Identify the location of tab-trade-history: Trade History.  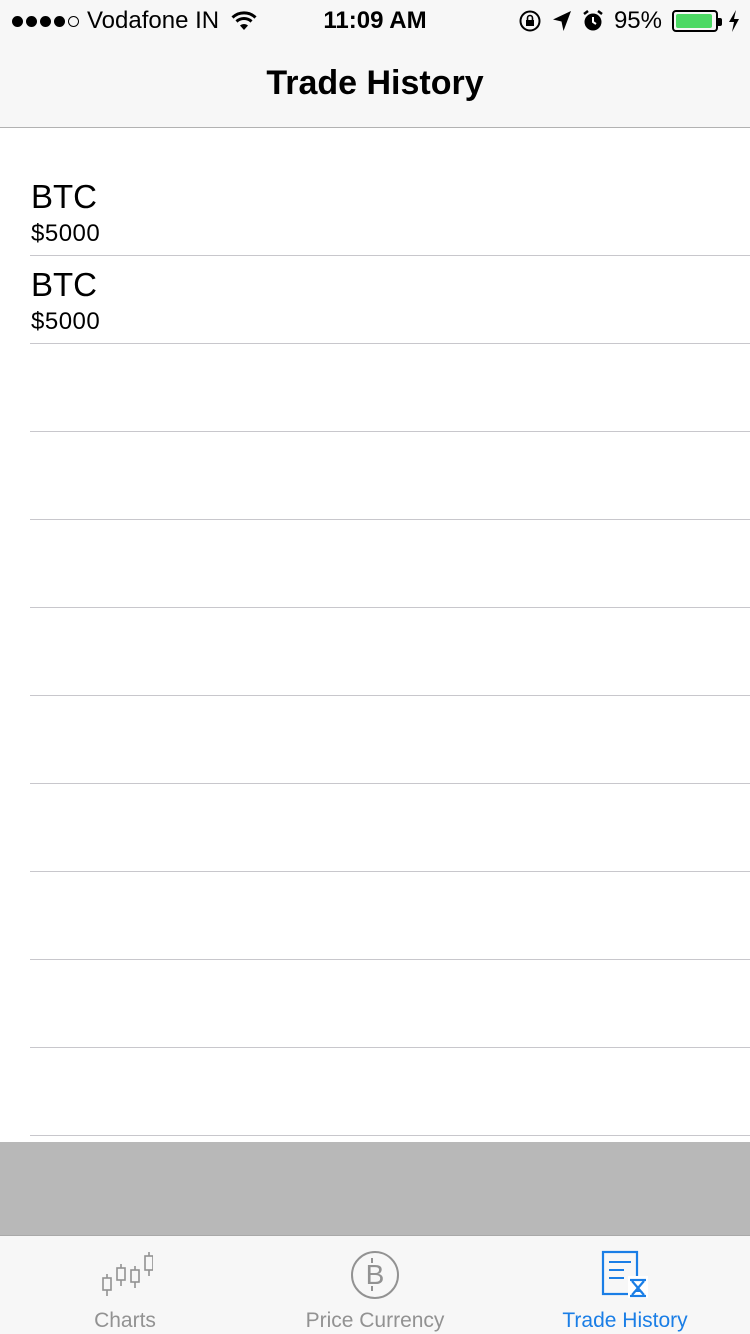
(625, 1285).